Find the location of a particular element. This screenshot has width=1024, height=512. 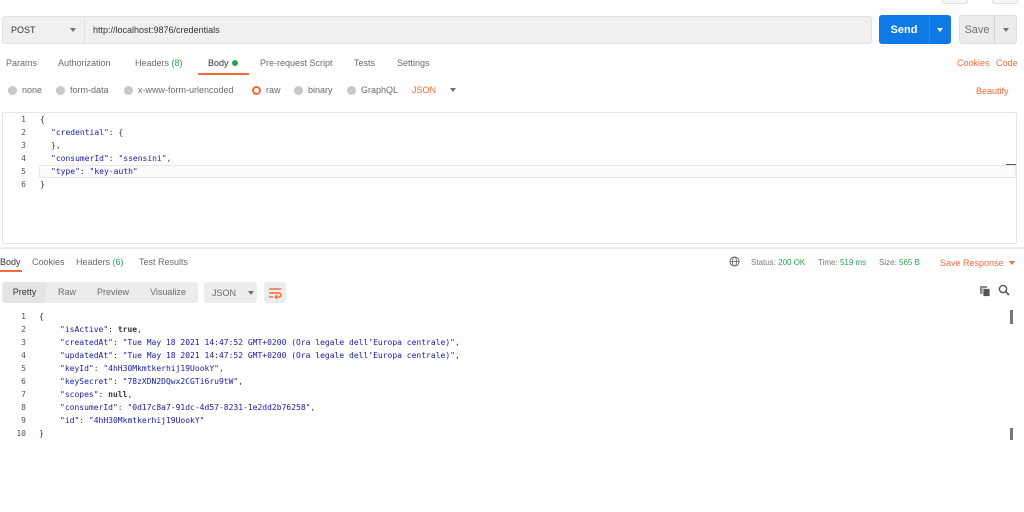

send-button: Send is located at coordinates (915, 29).